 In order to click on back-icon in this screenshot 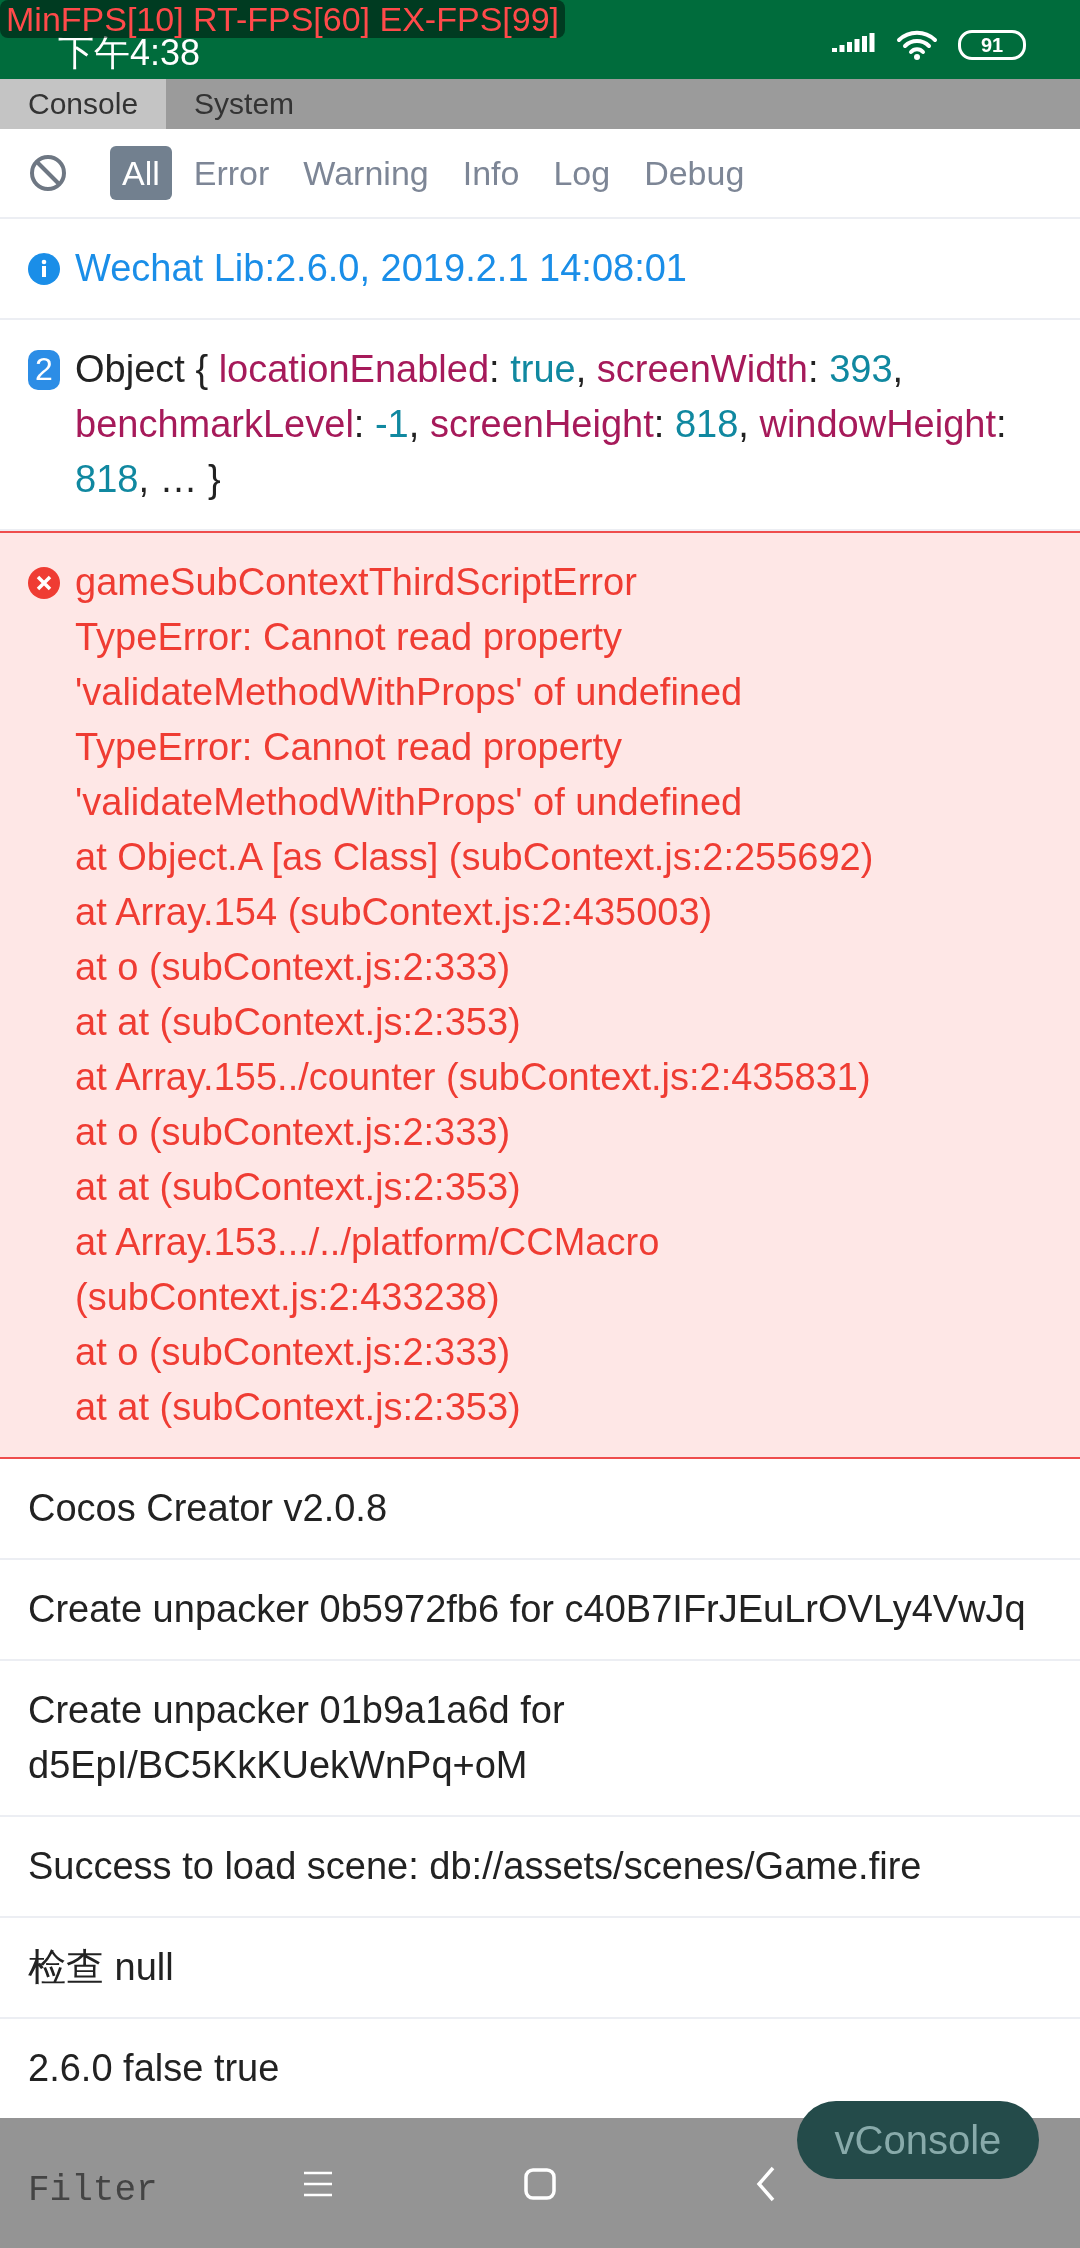, I will do `click(766, 2184)`.